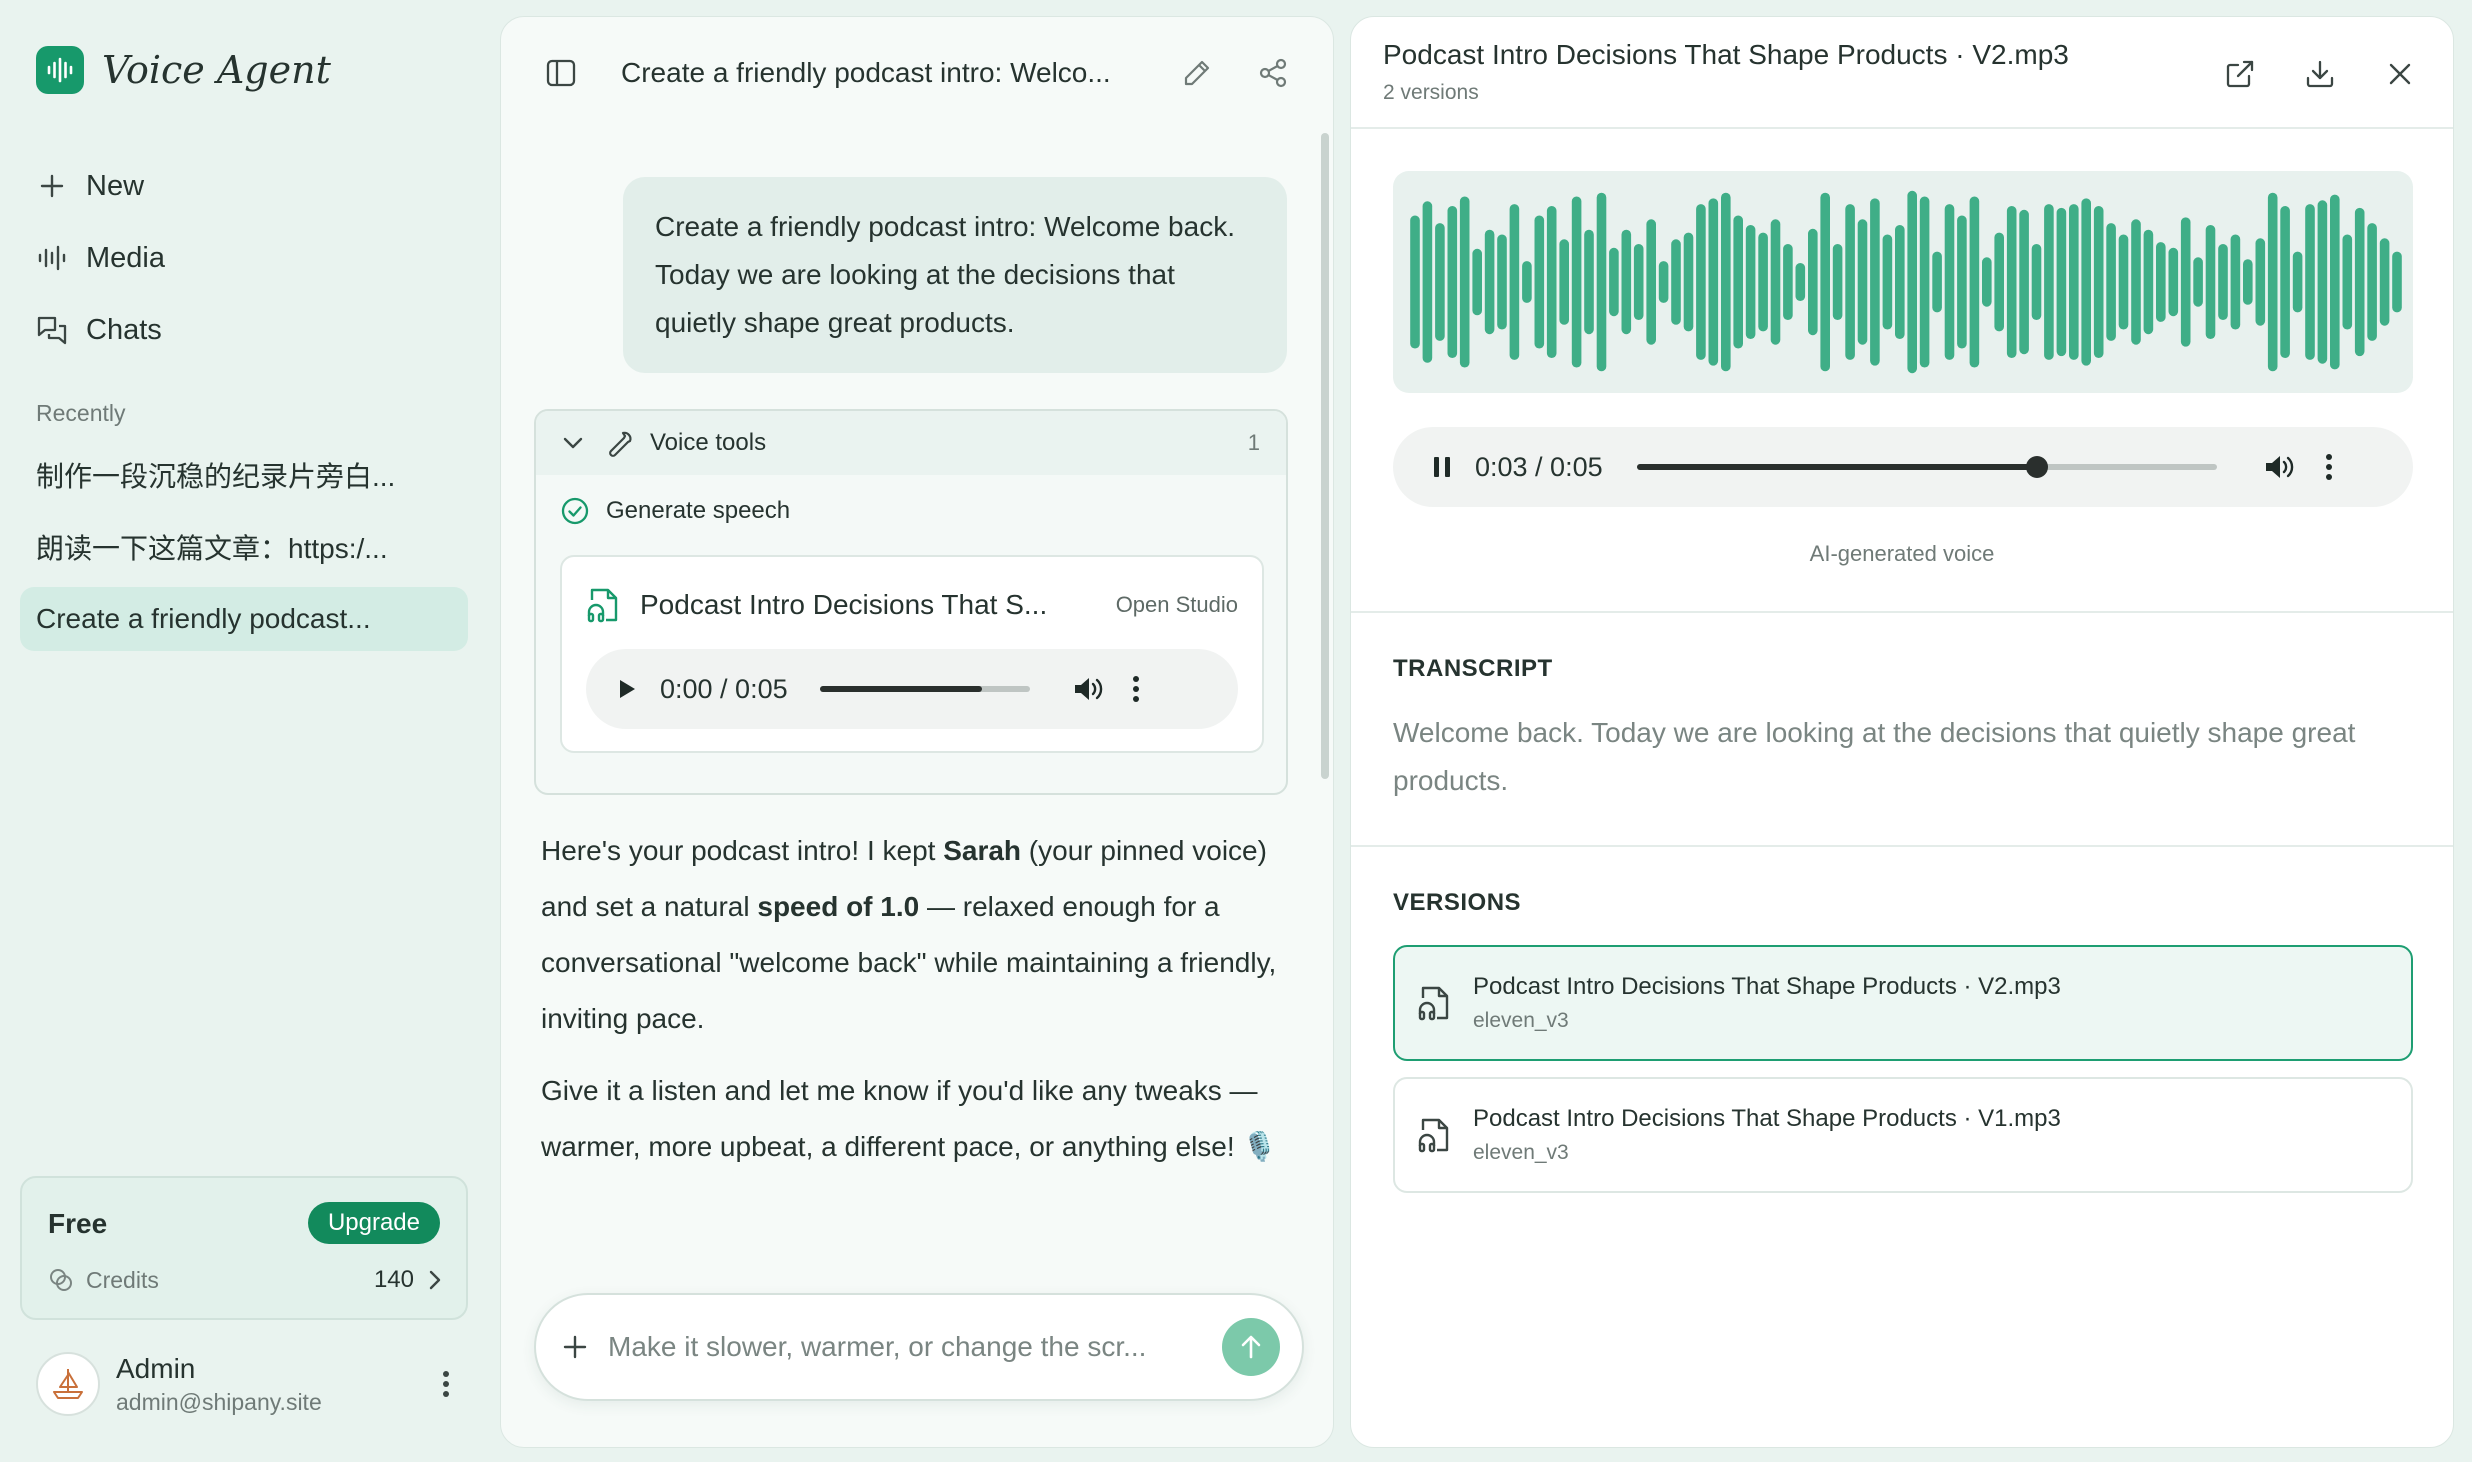 This screenshot has height=1462, width=2472. Describe the element at coordinates (561, 73) in the screenshot. I see `sidebar-toggle-icon` at that location.